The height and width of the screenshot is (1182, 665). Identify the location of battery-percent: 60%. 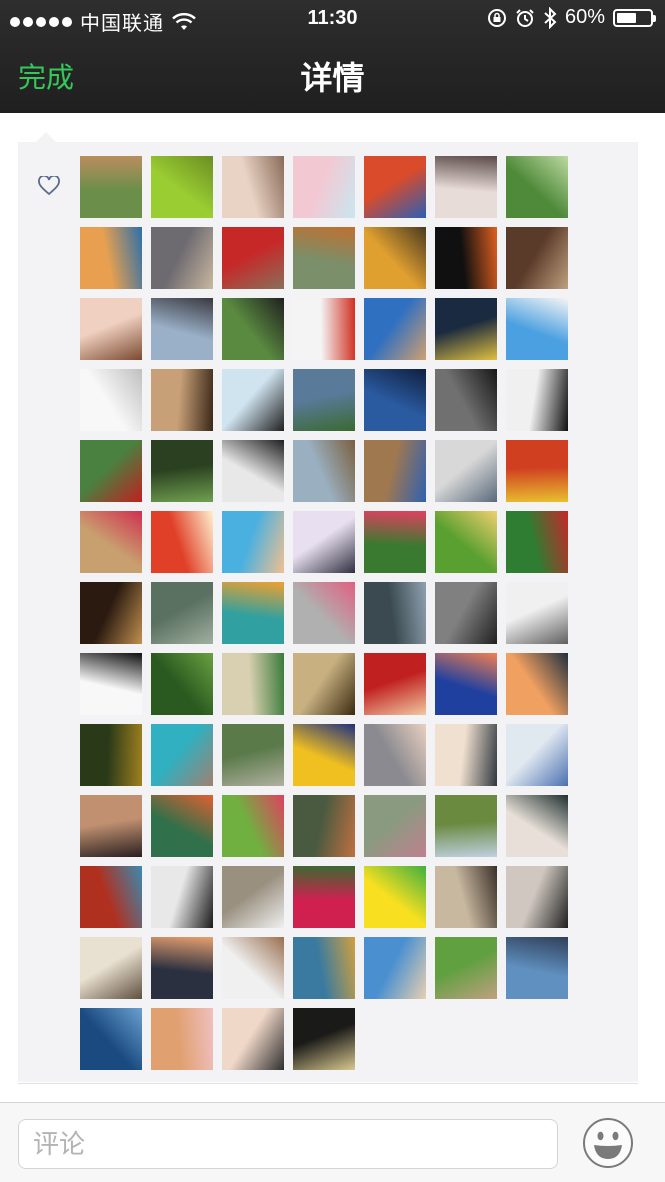
(584, 17).